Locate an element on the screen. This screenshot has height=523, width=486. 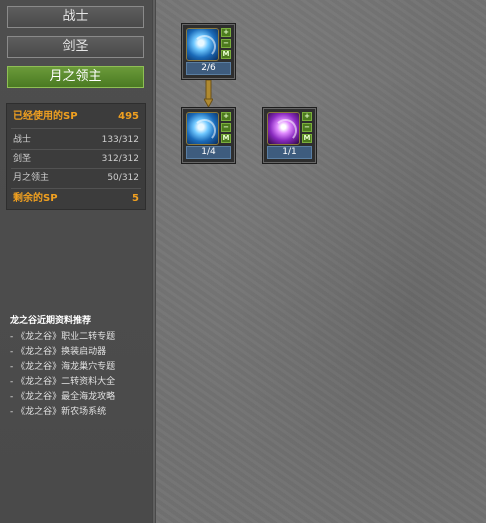
sp-row-warrior: 战士 133/312 is located at coordinates (76, 140).